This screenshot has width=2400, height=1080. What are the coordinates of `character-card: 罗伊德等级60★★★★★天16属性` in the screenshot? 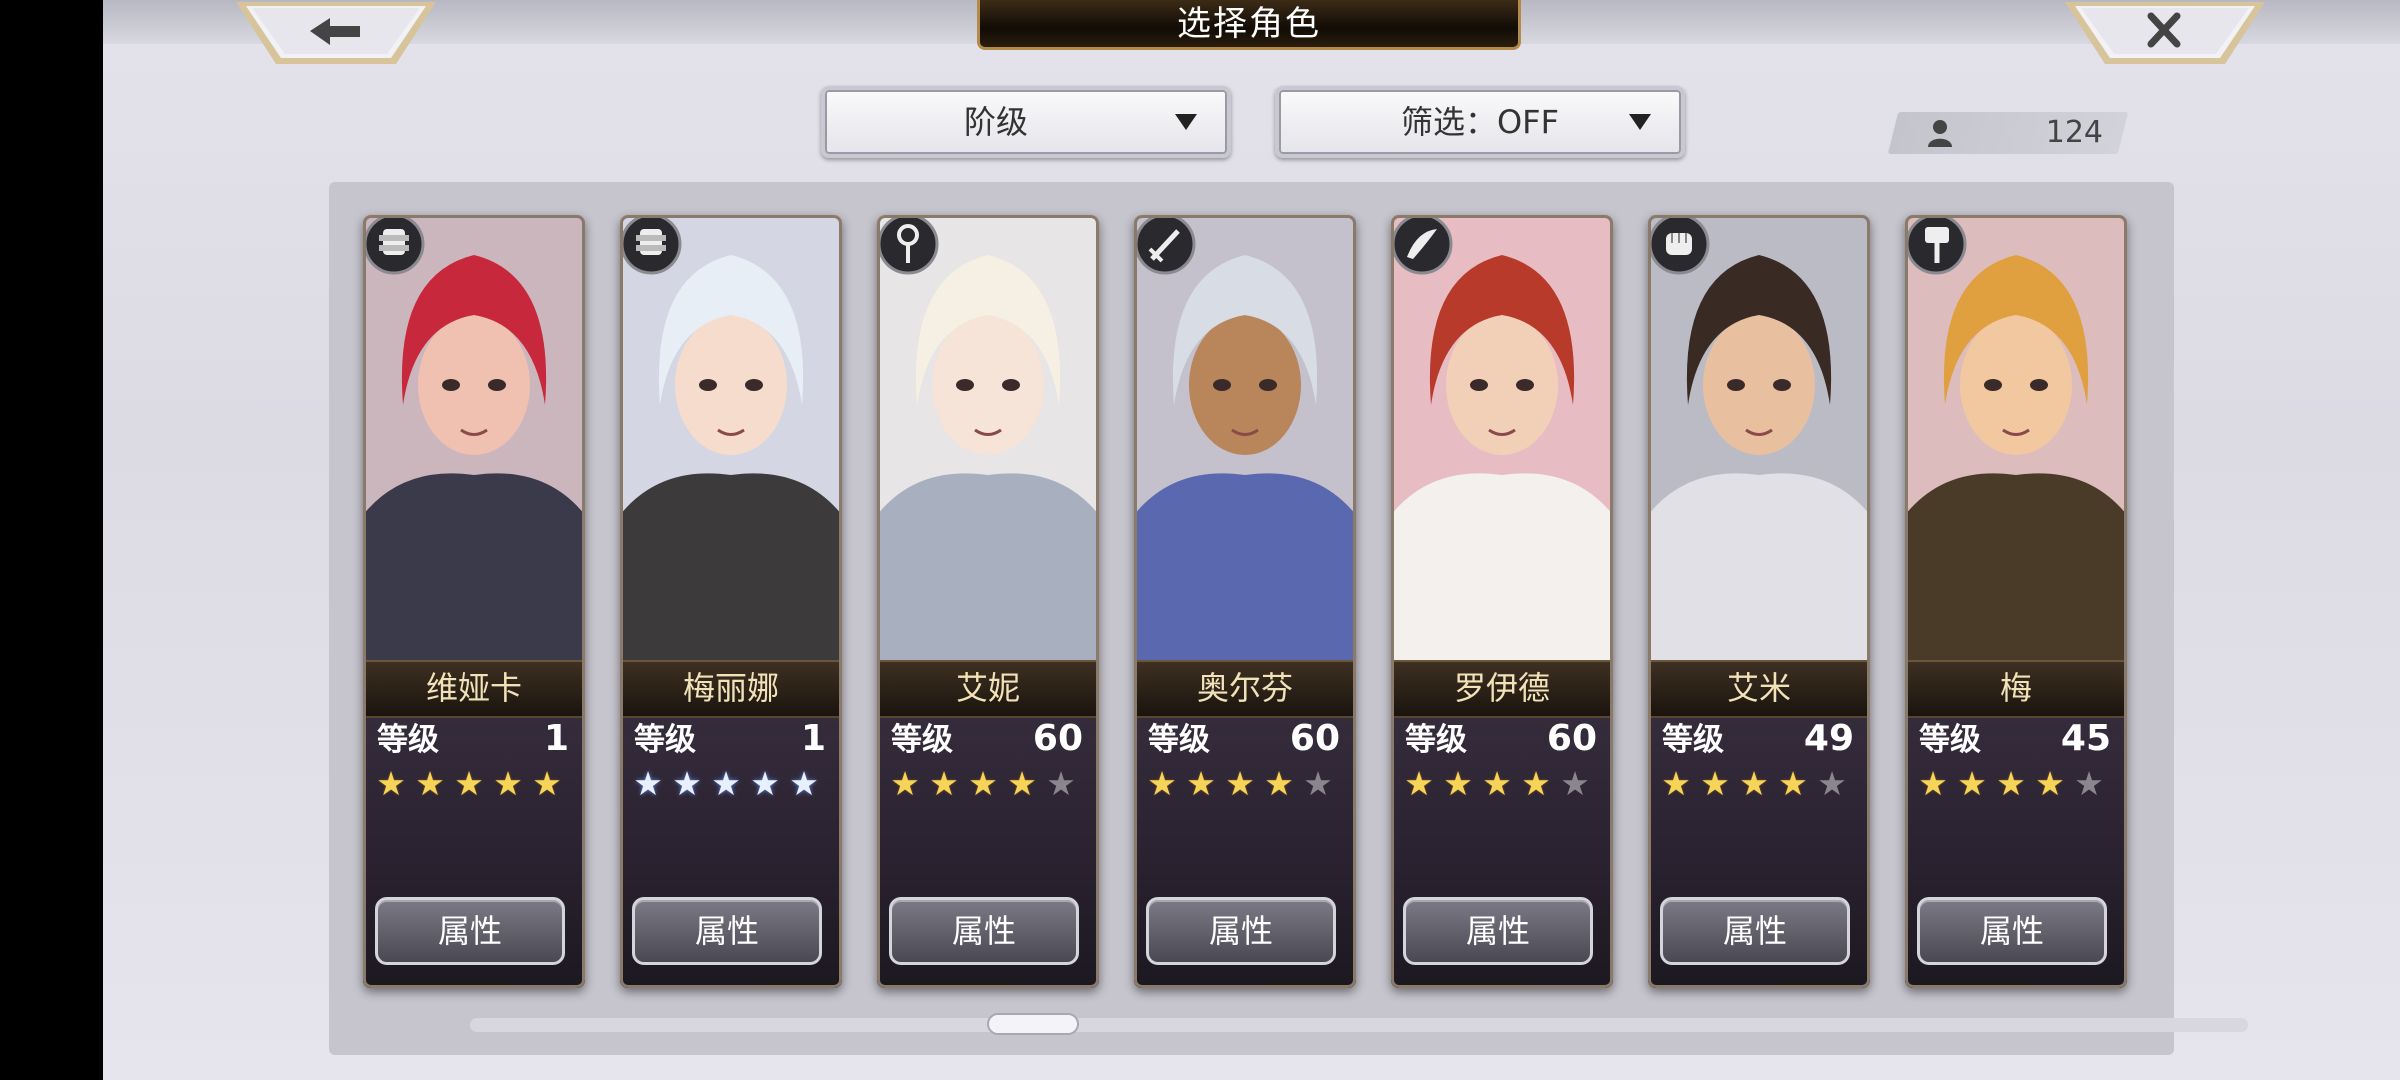 It's located at (1502, 601).